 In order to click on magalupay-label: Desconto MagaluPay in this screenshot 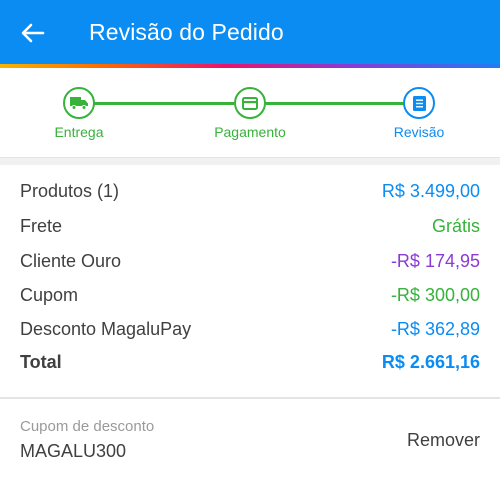, I will do `click(106, 329)`.